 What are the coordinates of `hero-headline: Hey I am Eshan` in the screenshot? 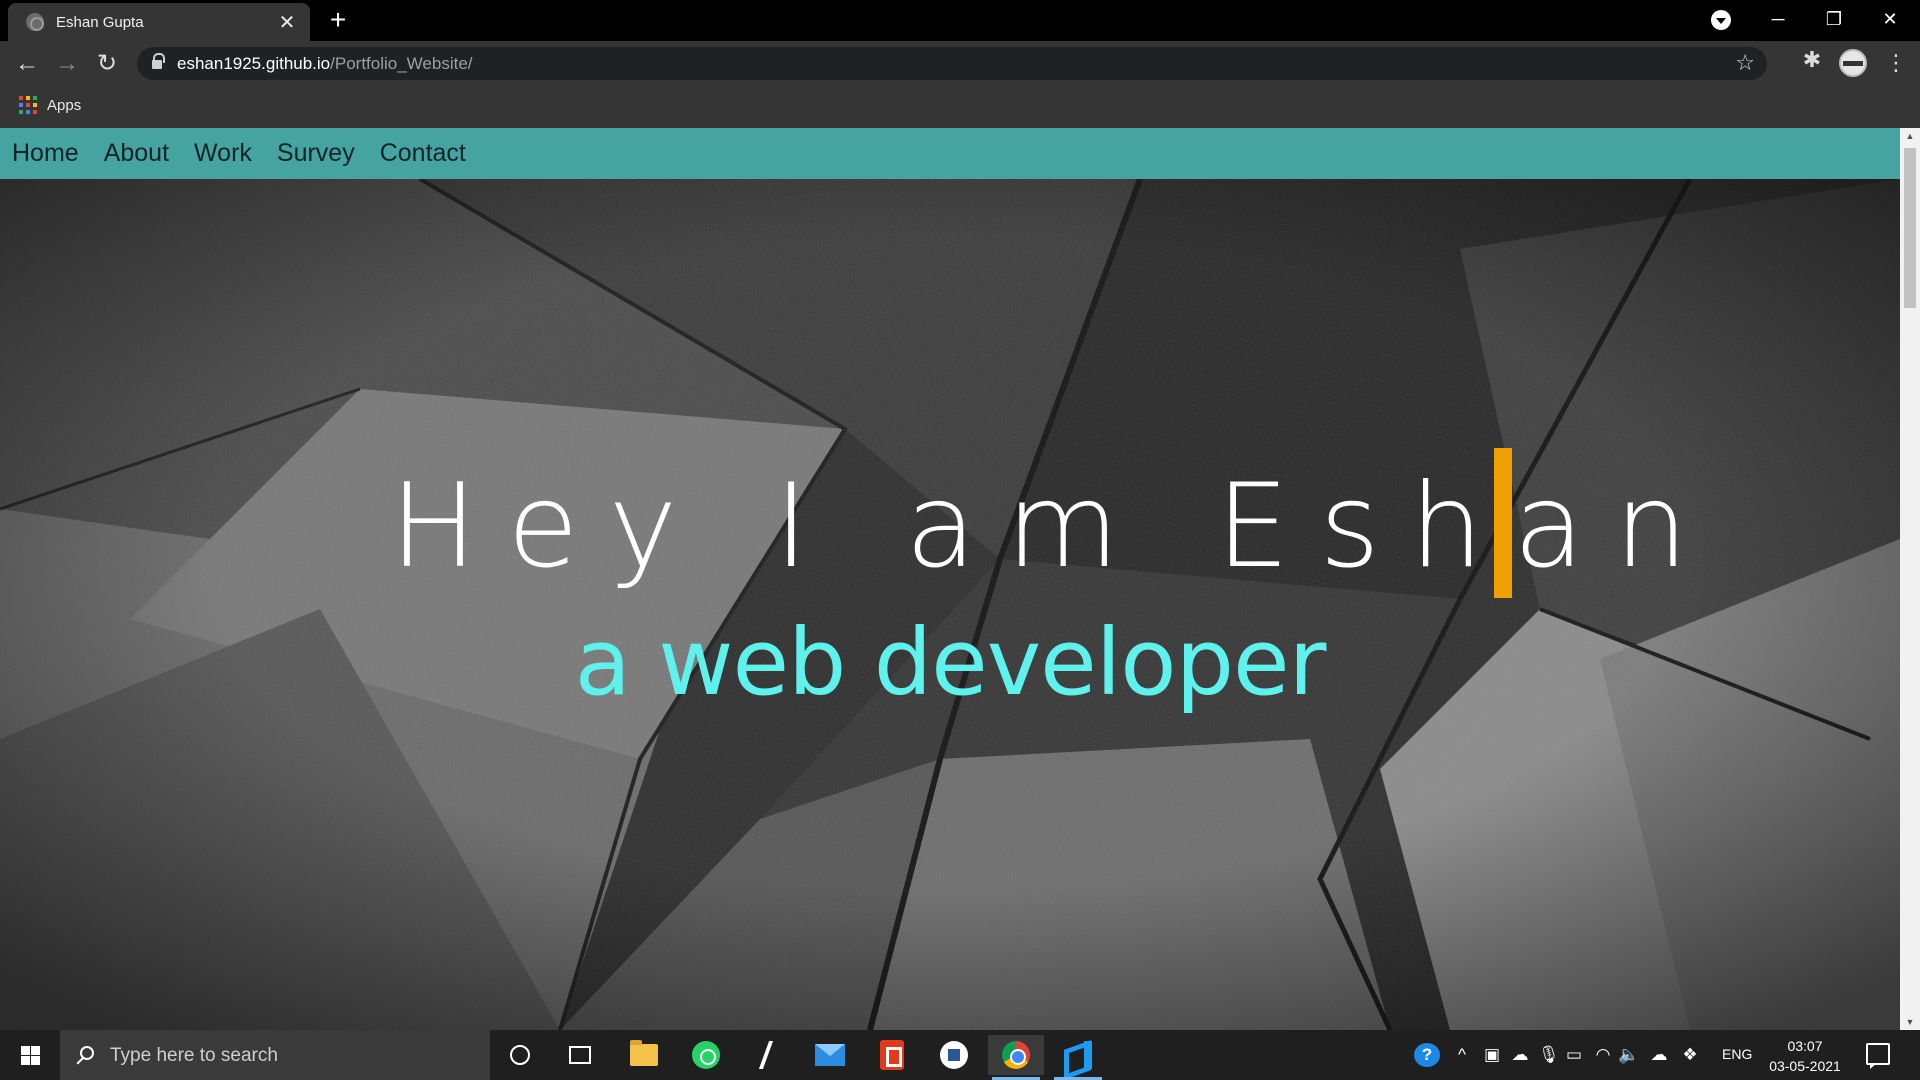 It's located at (1054, 526).